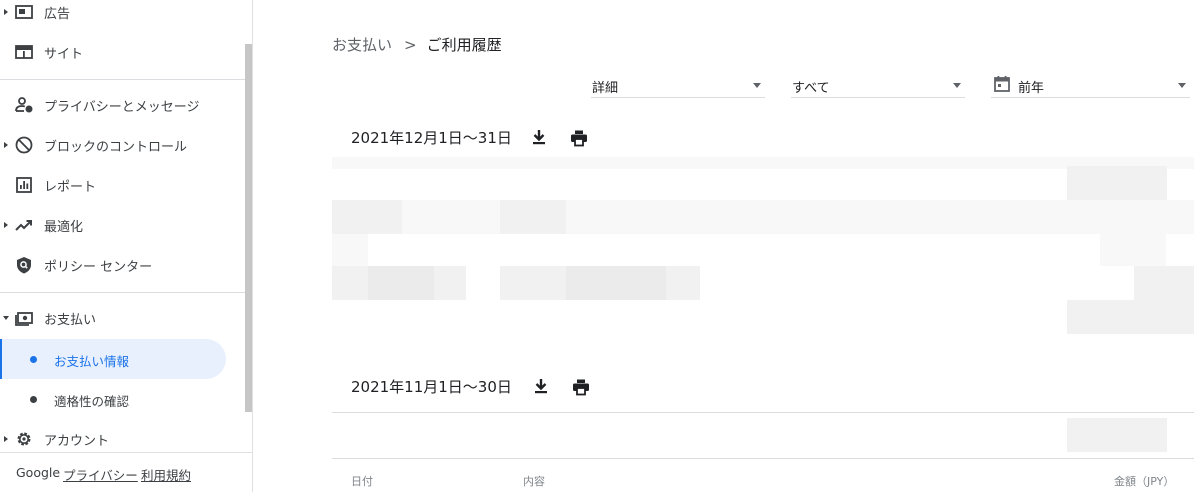  I want to click on sidebar-subitem-payment-info: お支払い情報, so click(113, 359).